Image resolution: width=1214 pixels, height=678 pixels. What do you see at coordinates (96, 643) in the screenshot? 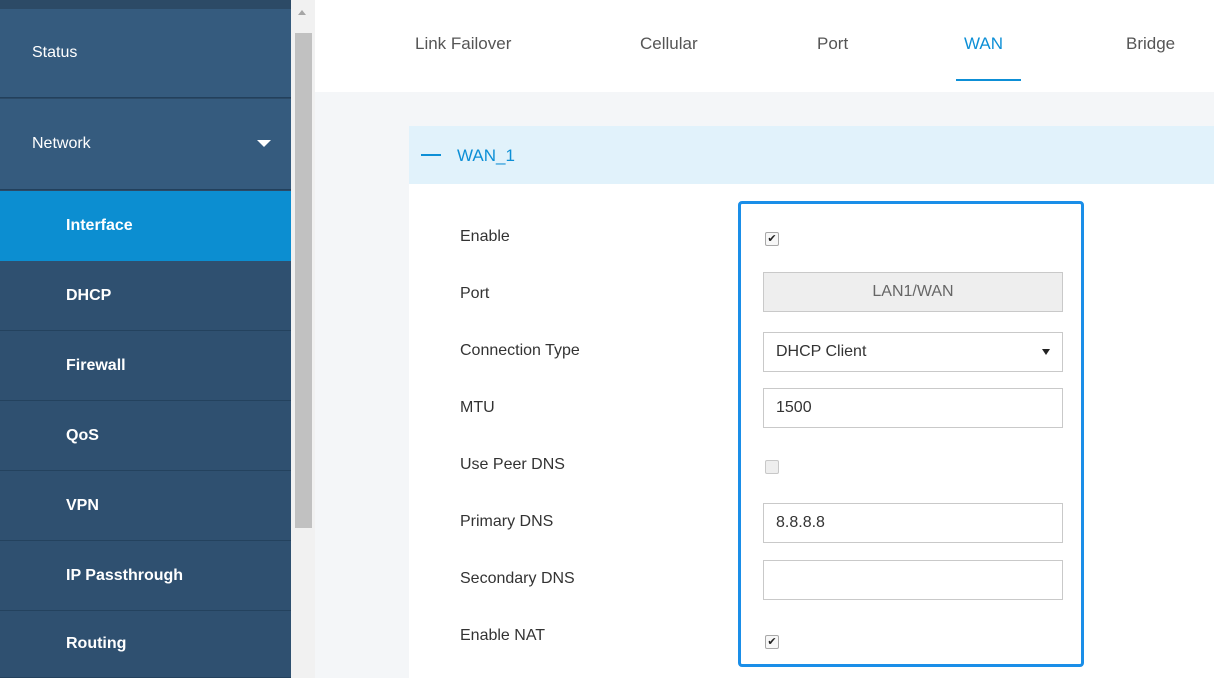
I see `sidebar-item-label: Routing` at bounding box center [96, 643].